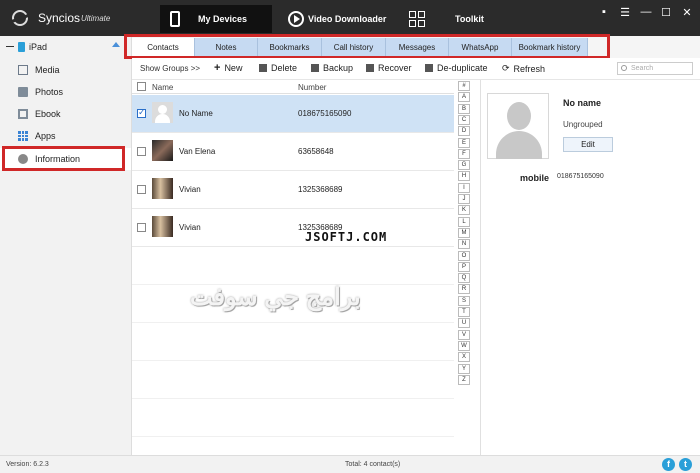 This screenshot has height=473, width=700. I want to click on sidebar-item-label: Ebook, so click(48, 114).